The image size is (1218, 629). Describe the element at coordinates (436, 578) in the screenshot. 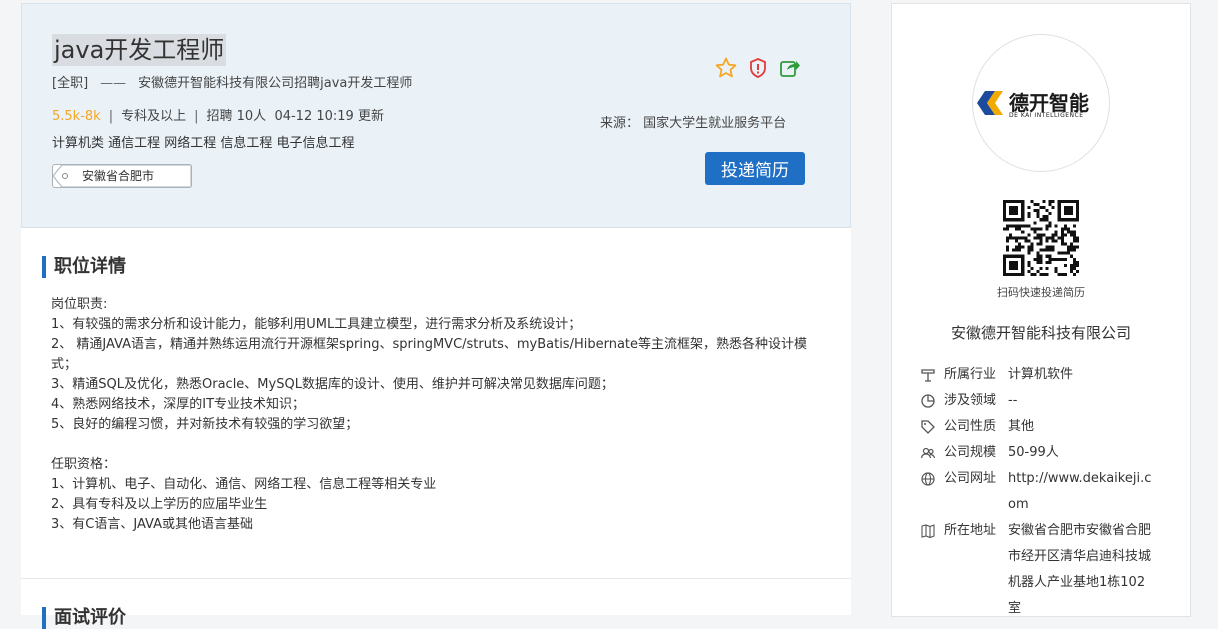

I see `section-divider` at that location.